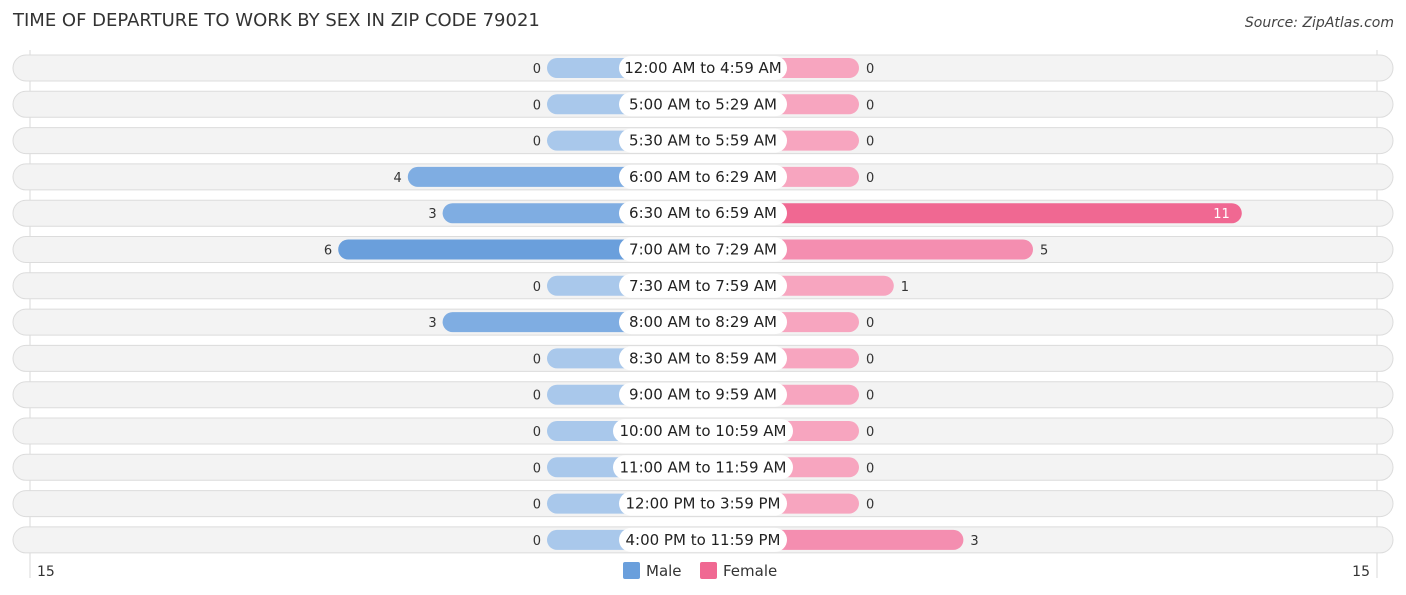  Describe the element at coordinates (703, 250) in the screenshot. I see `category-label: 7:00 AM to 7:29 AM` at that location.